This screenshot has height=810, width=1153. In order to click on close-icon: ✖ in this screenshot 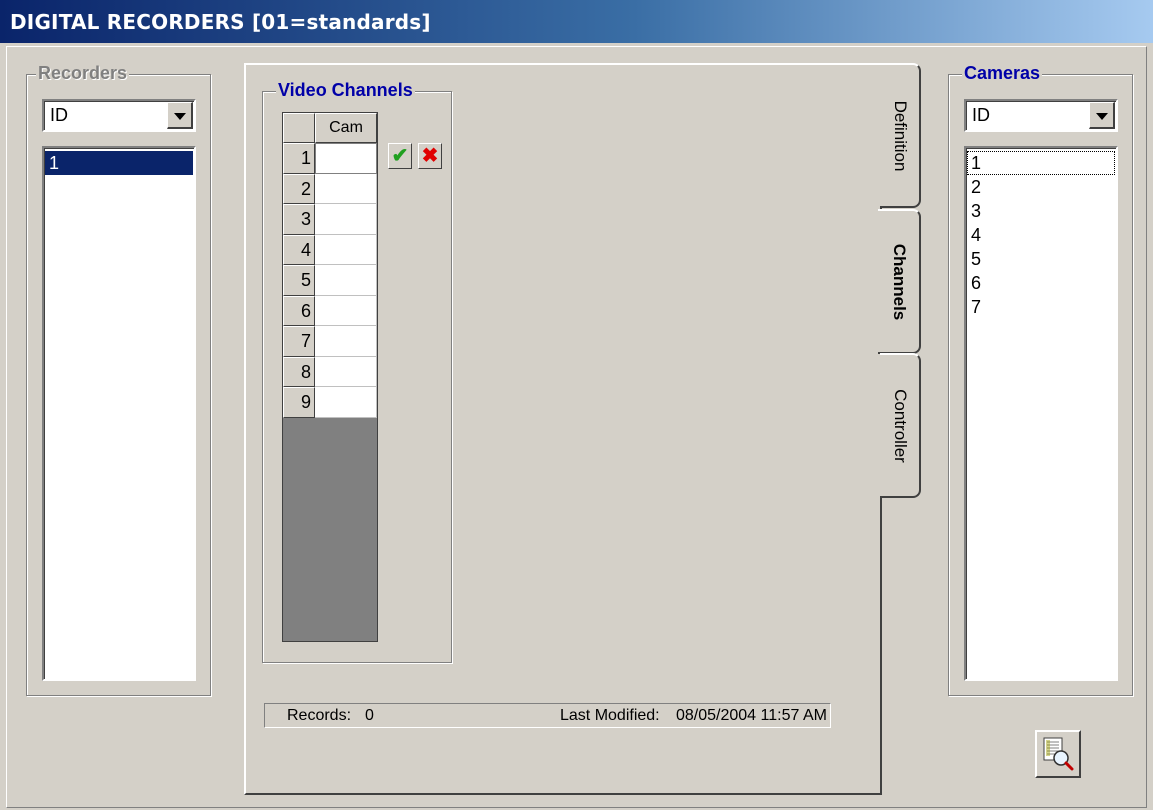, I will do `click(430, 156)`.